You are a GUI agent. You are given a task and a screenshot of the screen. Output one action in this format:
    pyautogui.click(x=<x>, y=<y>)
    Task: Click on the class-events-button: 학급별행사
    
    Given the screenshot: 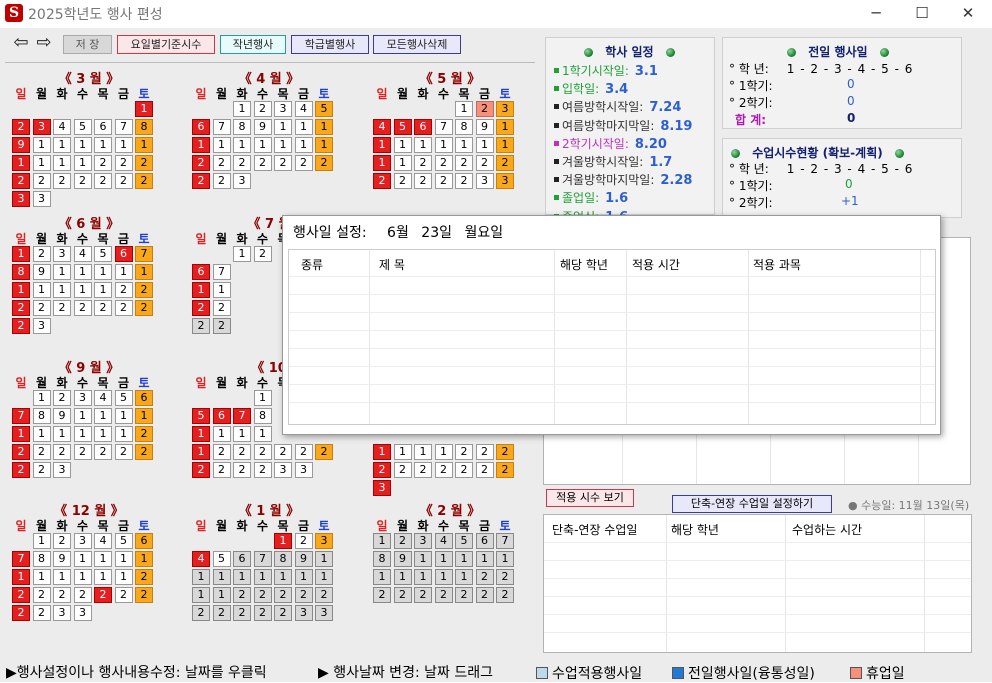 What is the action you would take?
    pyautogui.click(x=330, y=44)
    